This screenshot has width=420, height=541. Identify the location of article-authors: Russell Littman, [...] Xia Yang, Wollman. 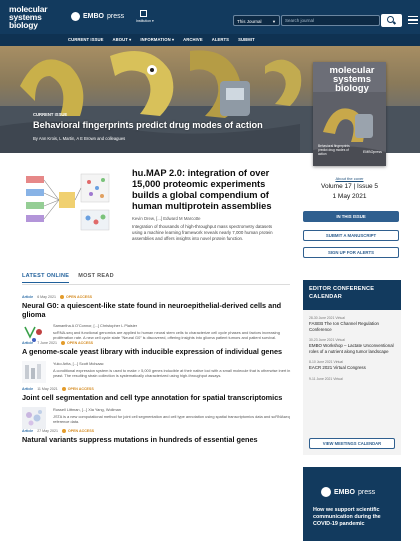
(87, 409).